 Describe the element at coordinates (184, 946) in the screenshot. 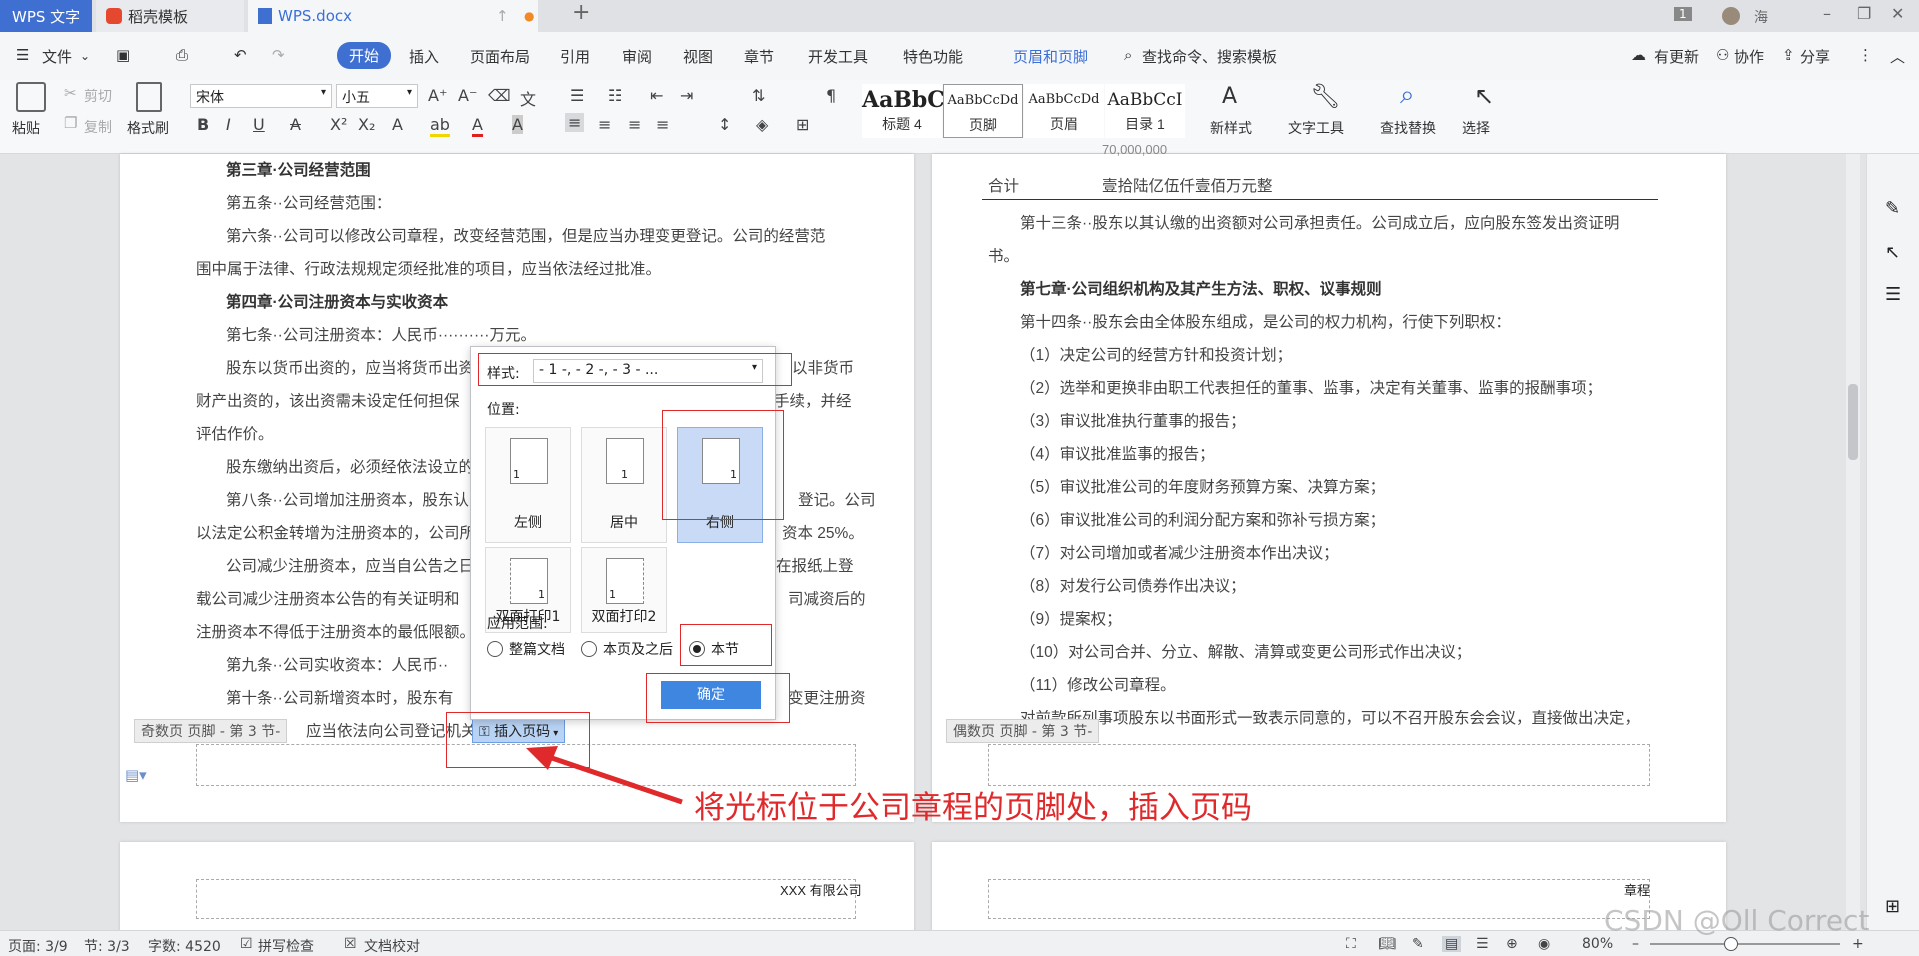

I see `word-count: 字数: 4520` at that location.